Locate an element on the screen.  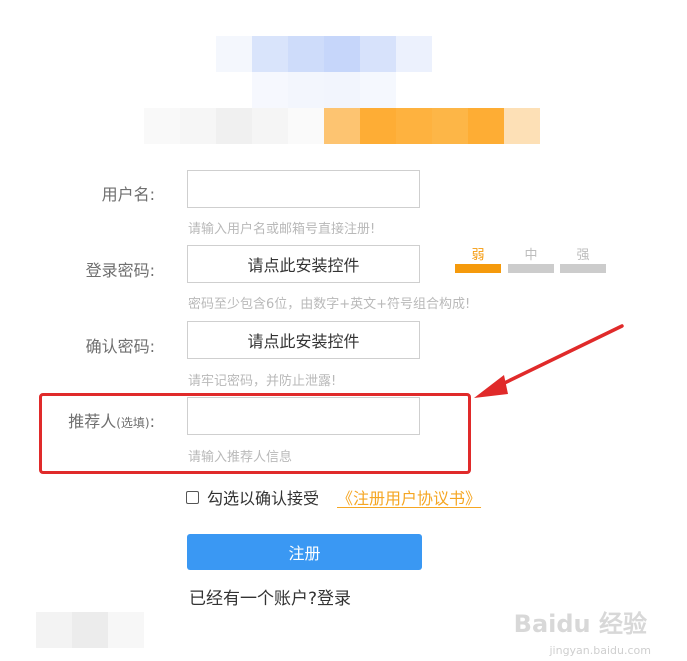
username-hint: 请输入用户名或邮箱号直接注册! is located at coordinates (282, 229).